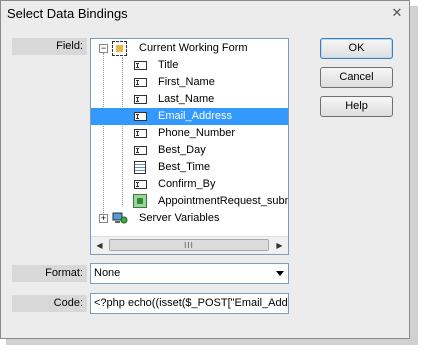  What do you see at coordinates (189, 303) in the screenshot?
I see `code-field: <?php echo((isset($_POST["Email_Addre` at bounding box center [189, 303].